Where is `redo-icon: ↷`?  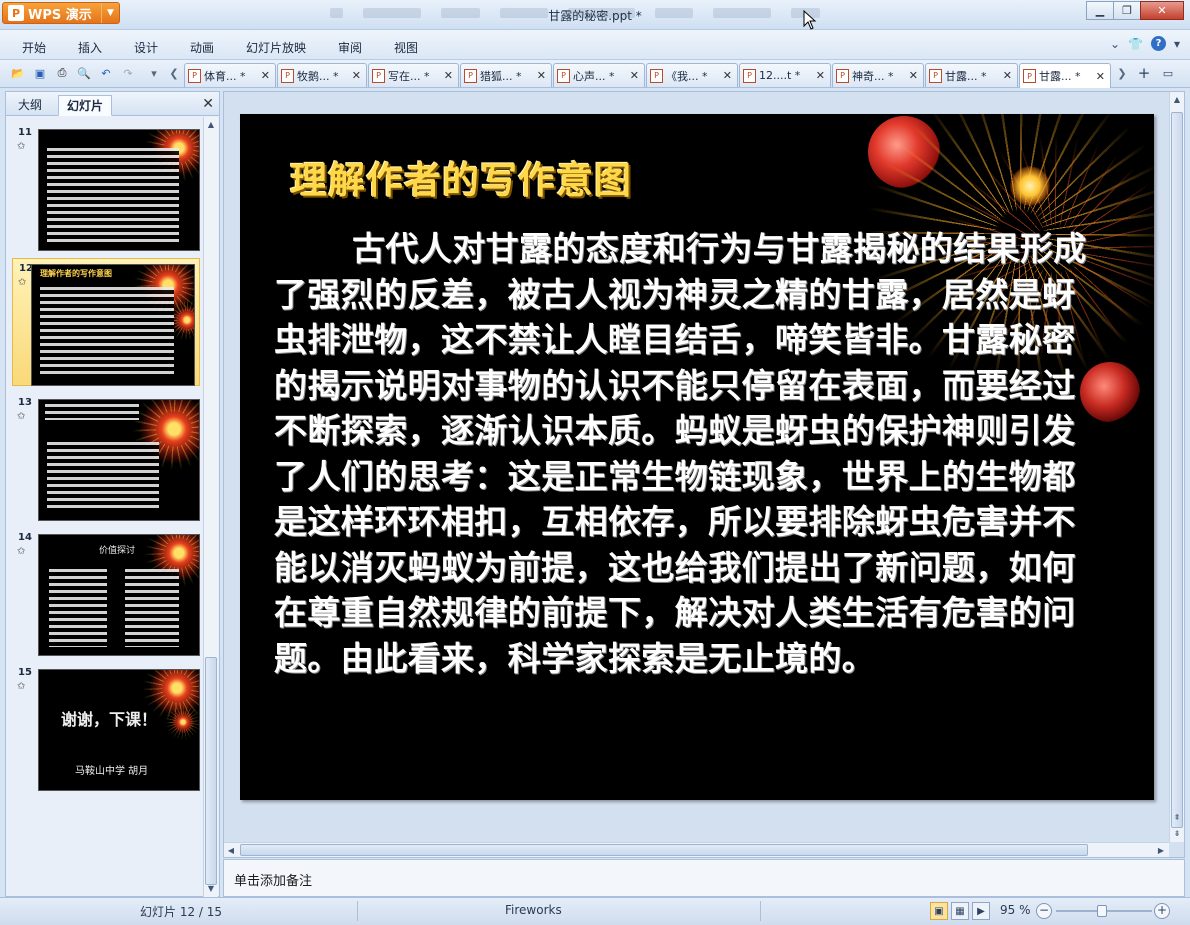
redo-icon: ↷ is located at coordinates (128, 73).